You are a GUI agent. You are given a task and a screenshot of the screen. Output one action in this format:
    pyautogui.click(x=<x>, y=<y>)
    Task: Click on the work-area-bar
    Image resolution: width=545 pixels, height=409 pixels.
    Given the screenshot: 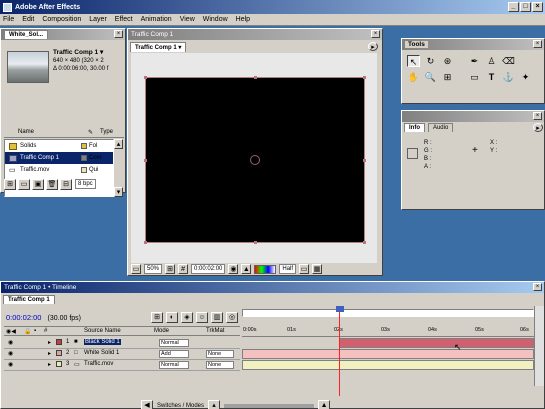 What is the action you would take?
    pyautogui.click(x=388, y=313)
    